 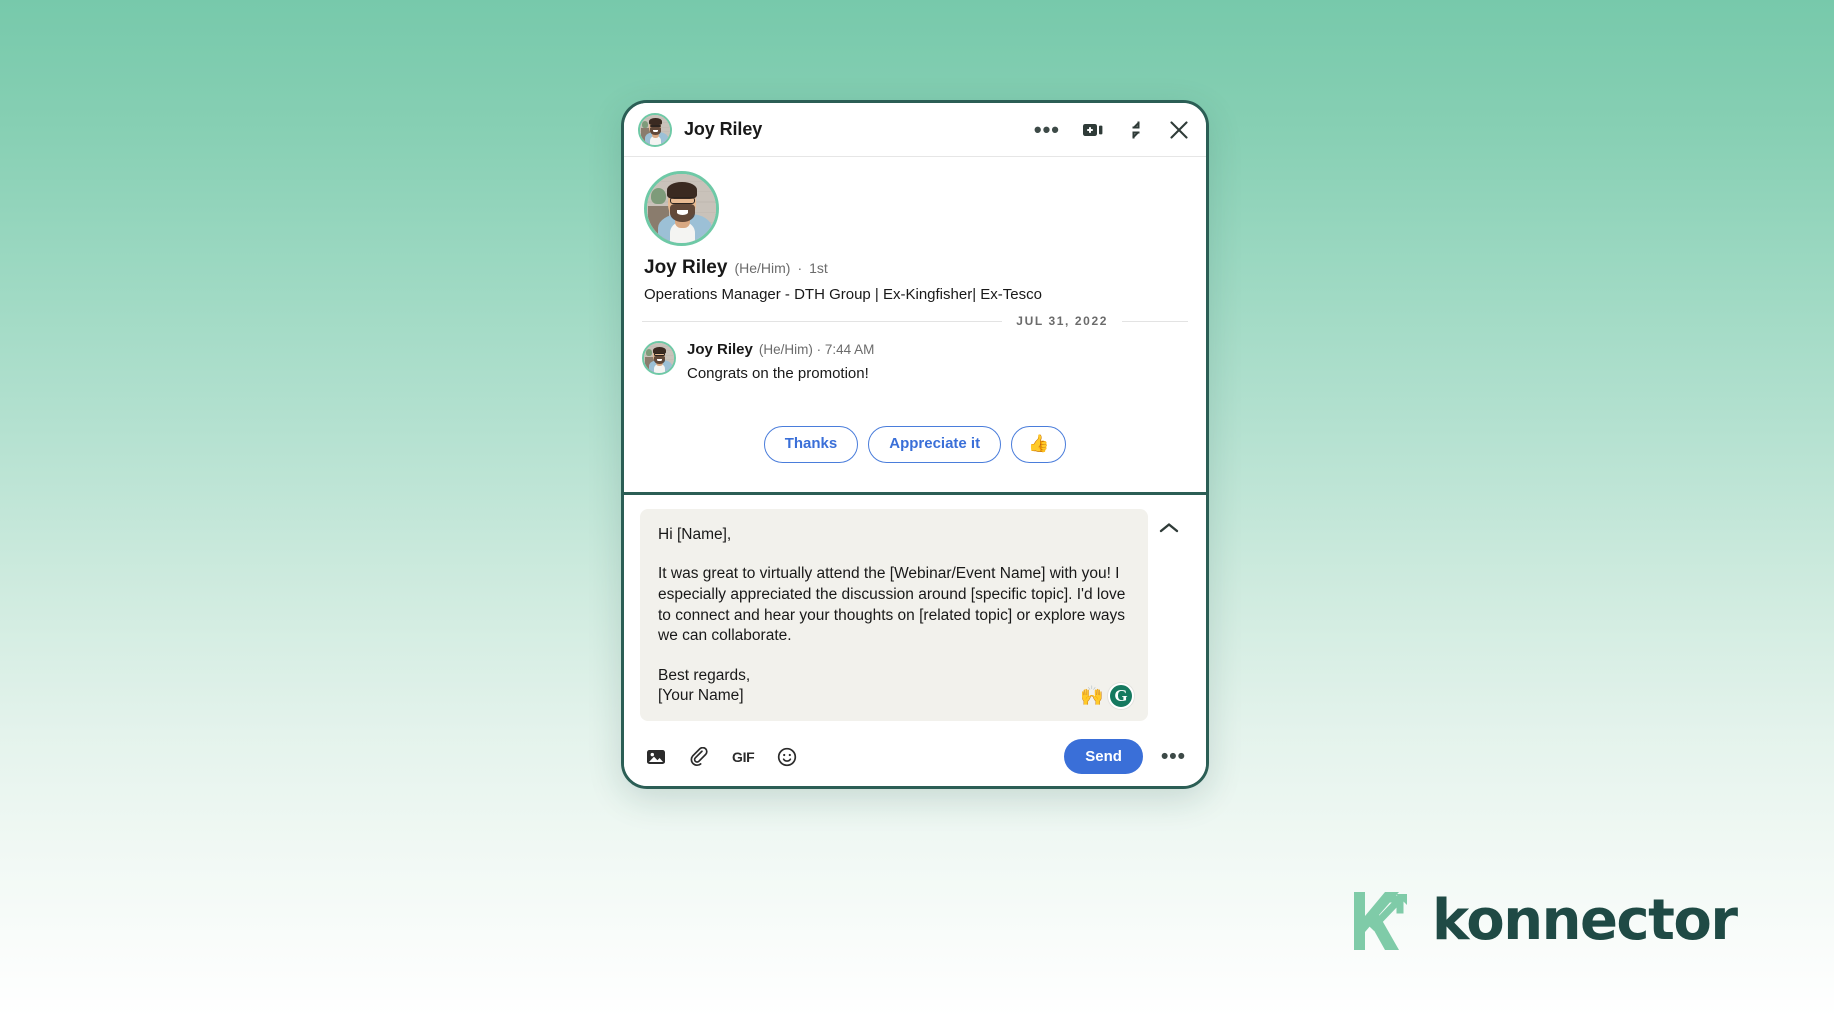 What do you see at coordinates (720, 349) in the screenshot?
I see `message-author: Joy Riley` at bounding box center [720, 349].